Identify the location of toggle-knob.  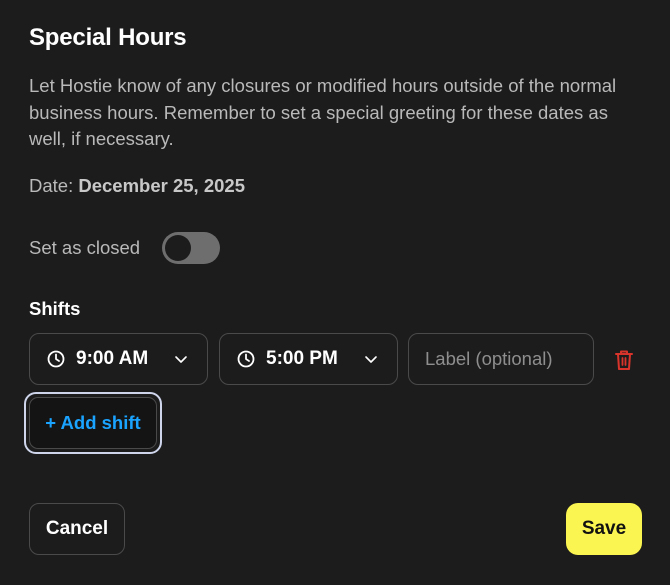
(178, 248).